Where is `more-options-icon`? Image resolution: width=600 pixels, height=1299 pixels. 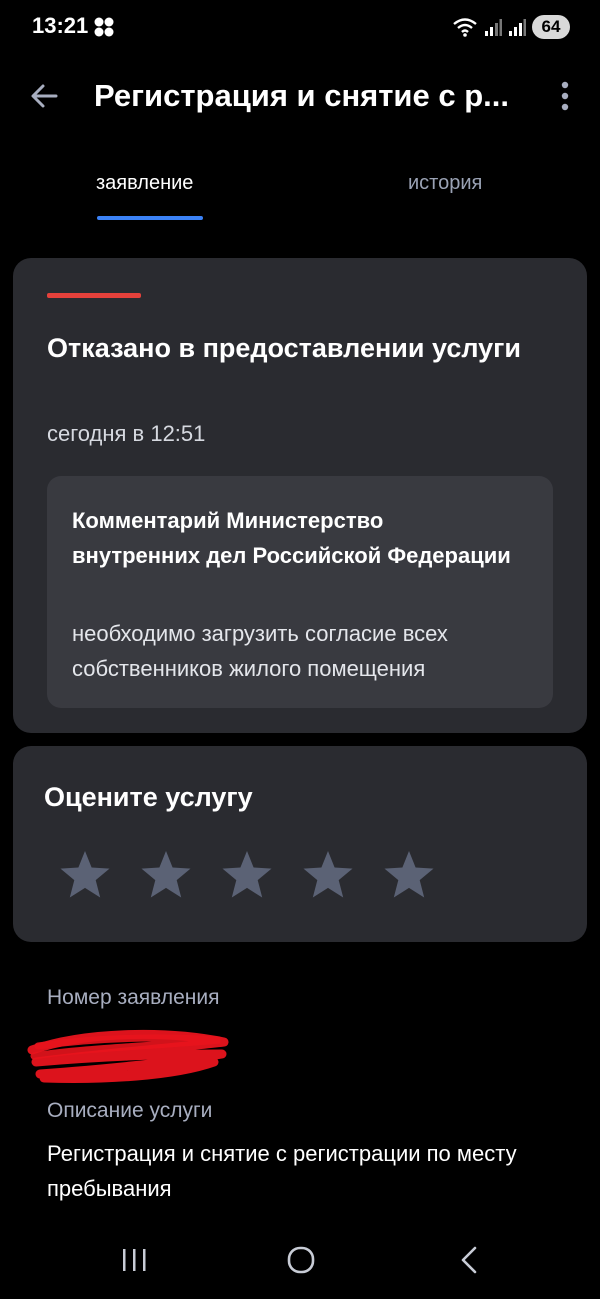
more-options-icon is located at coordinates (565, 96).